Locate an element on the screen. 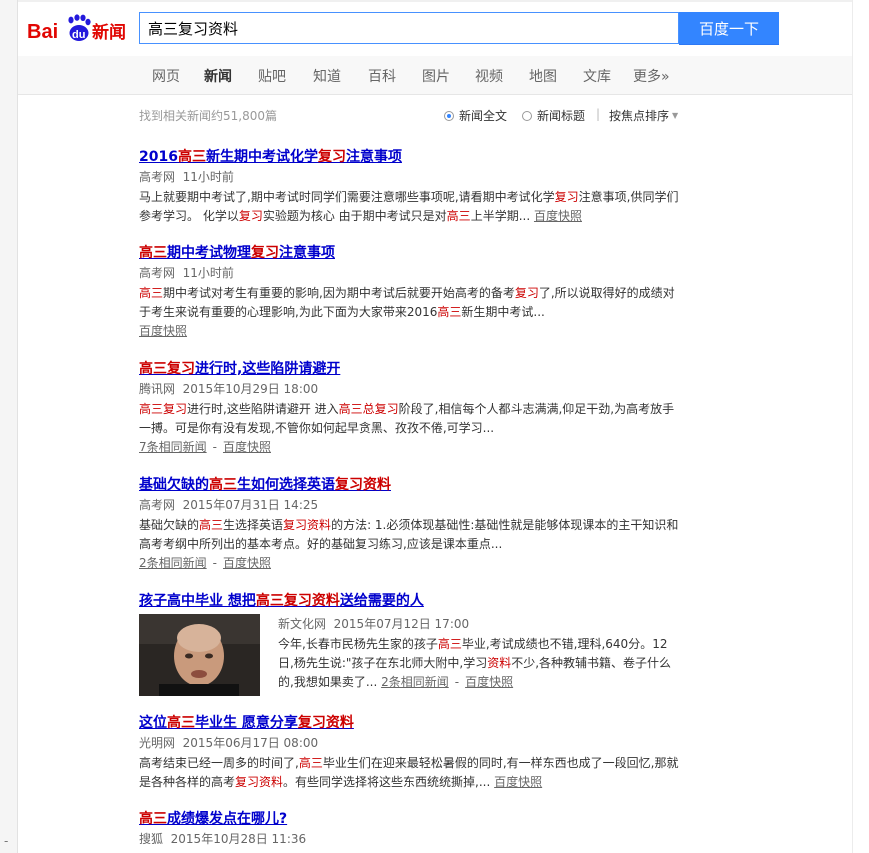 Image resolution: width=869 pixels, height=853 pixels. tab-web: 网页 is located at coordinates (166, 76).